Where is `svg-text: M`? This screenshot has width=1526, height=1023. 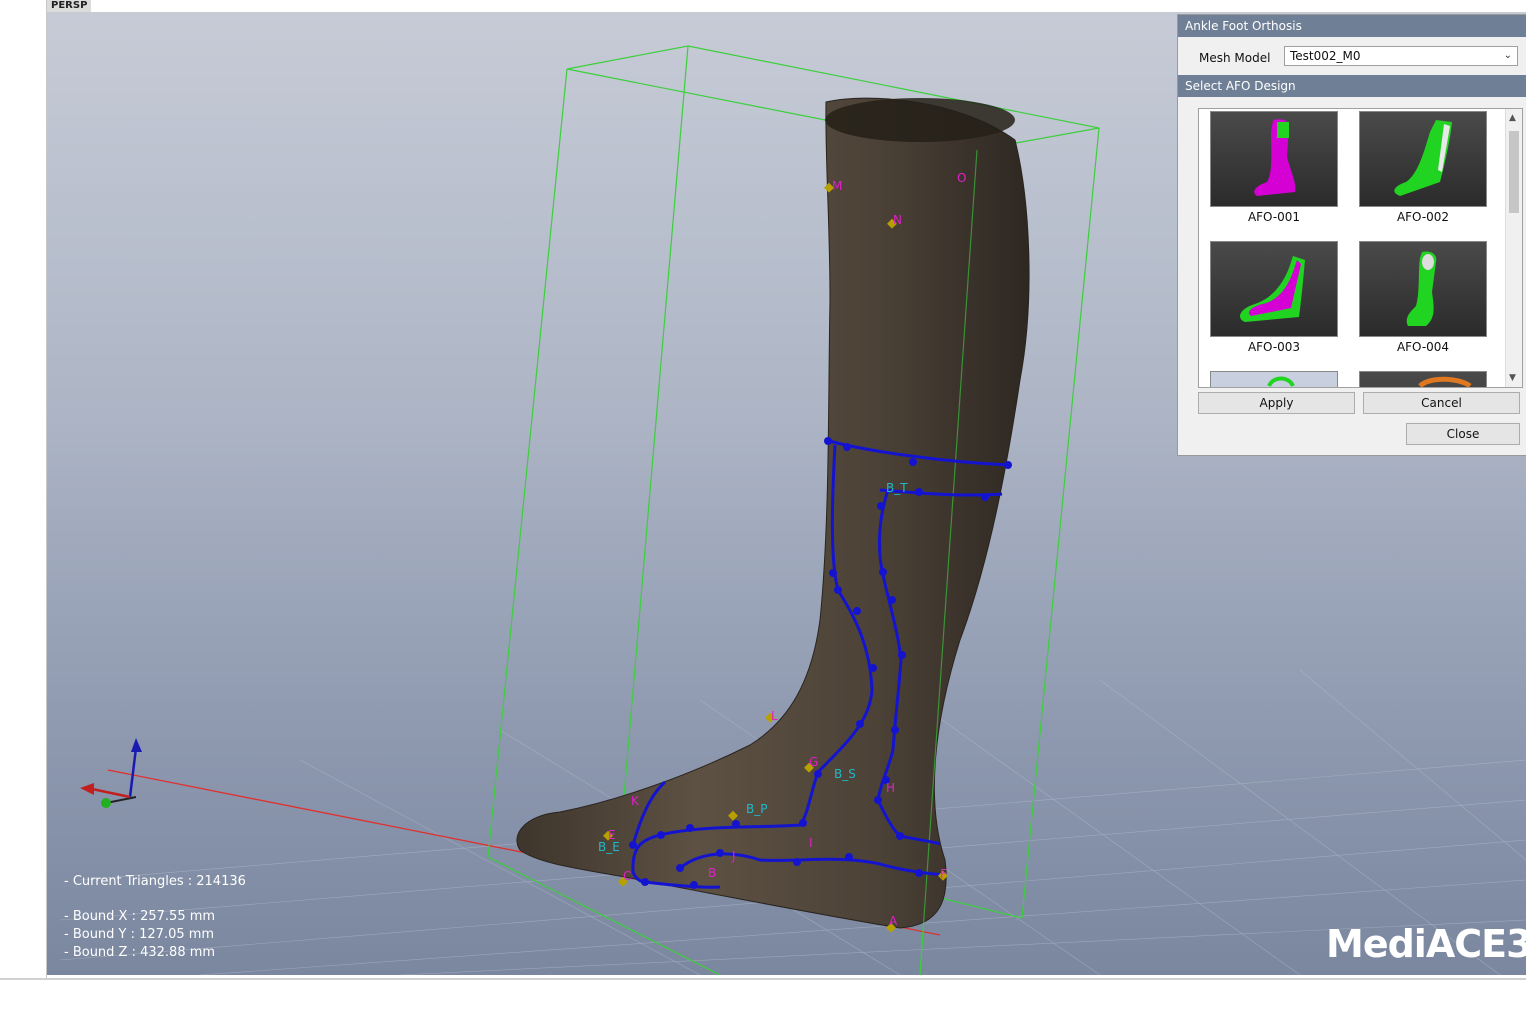 svg-text: M is located at coordinates (837, 186).